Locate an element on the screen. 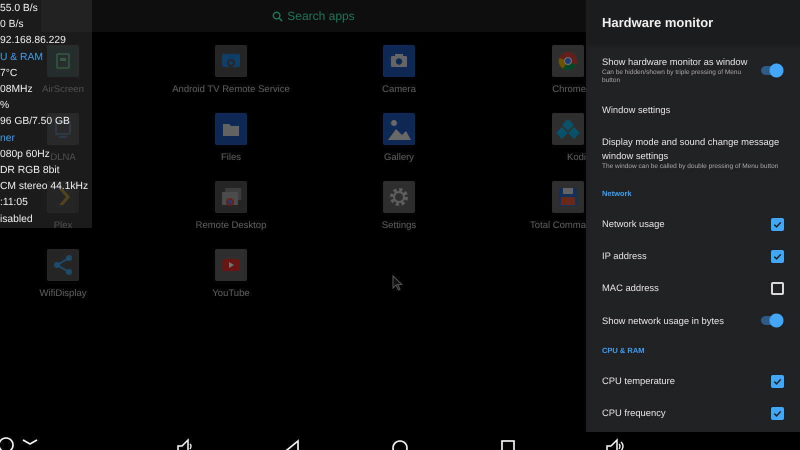 The width and height of the screenshot is (800, 450). stat-value: 08MHz is located at coordinates (16, 90).